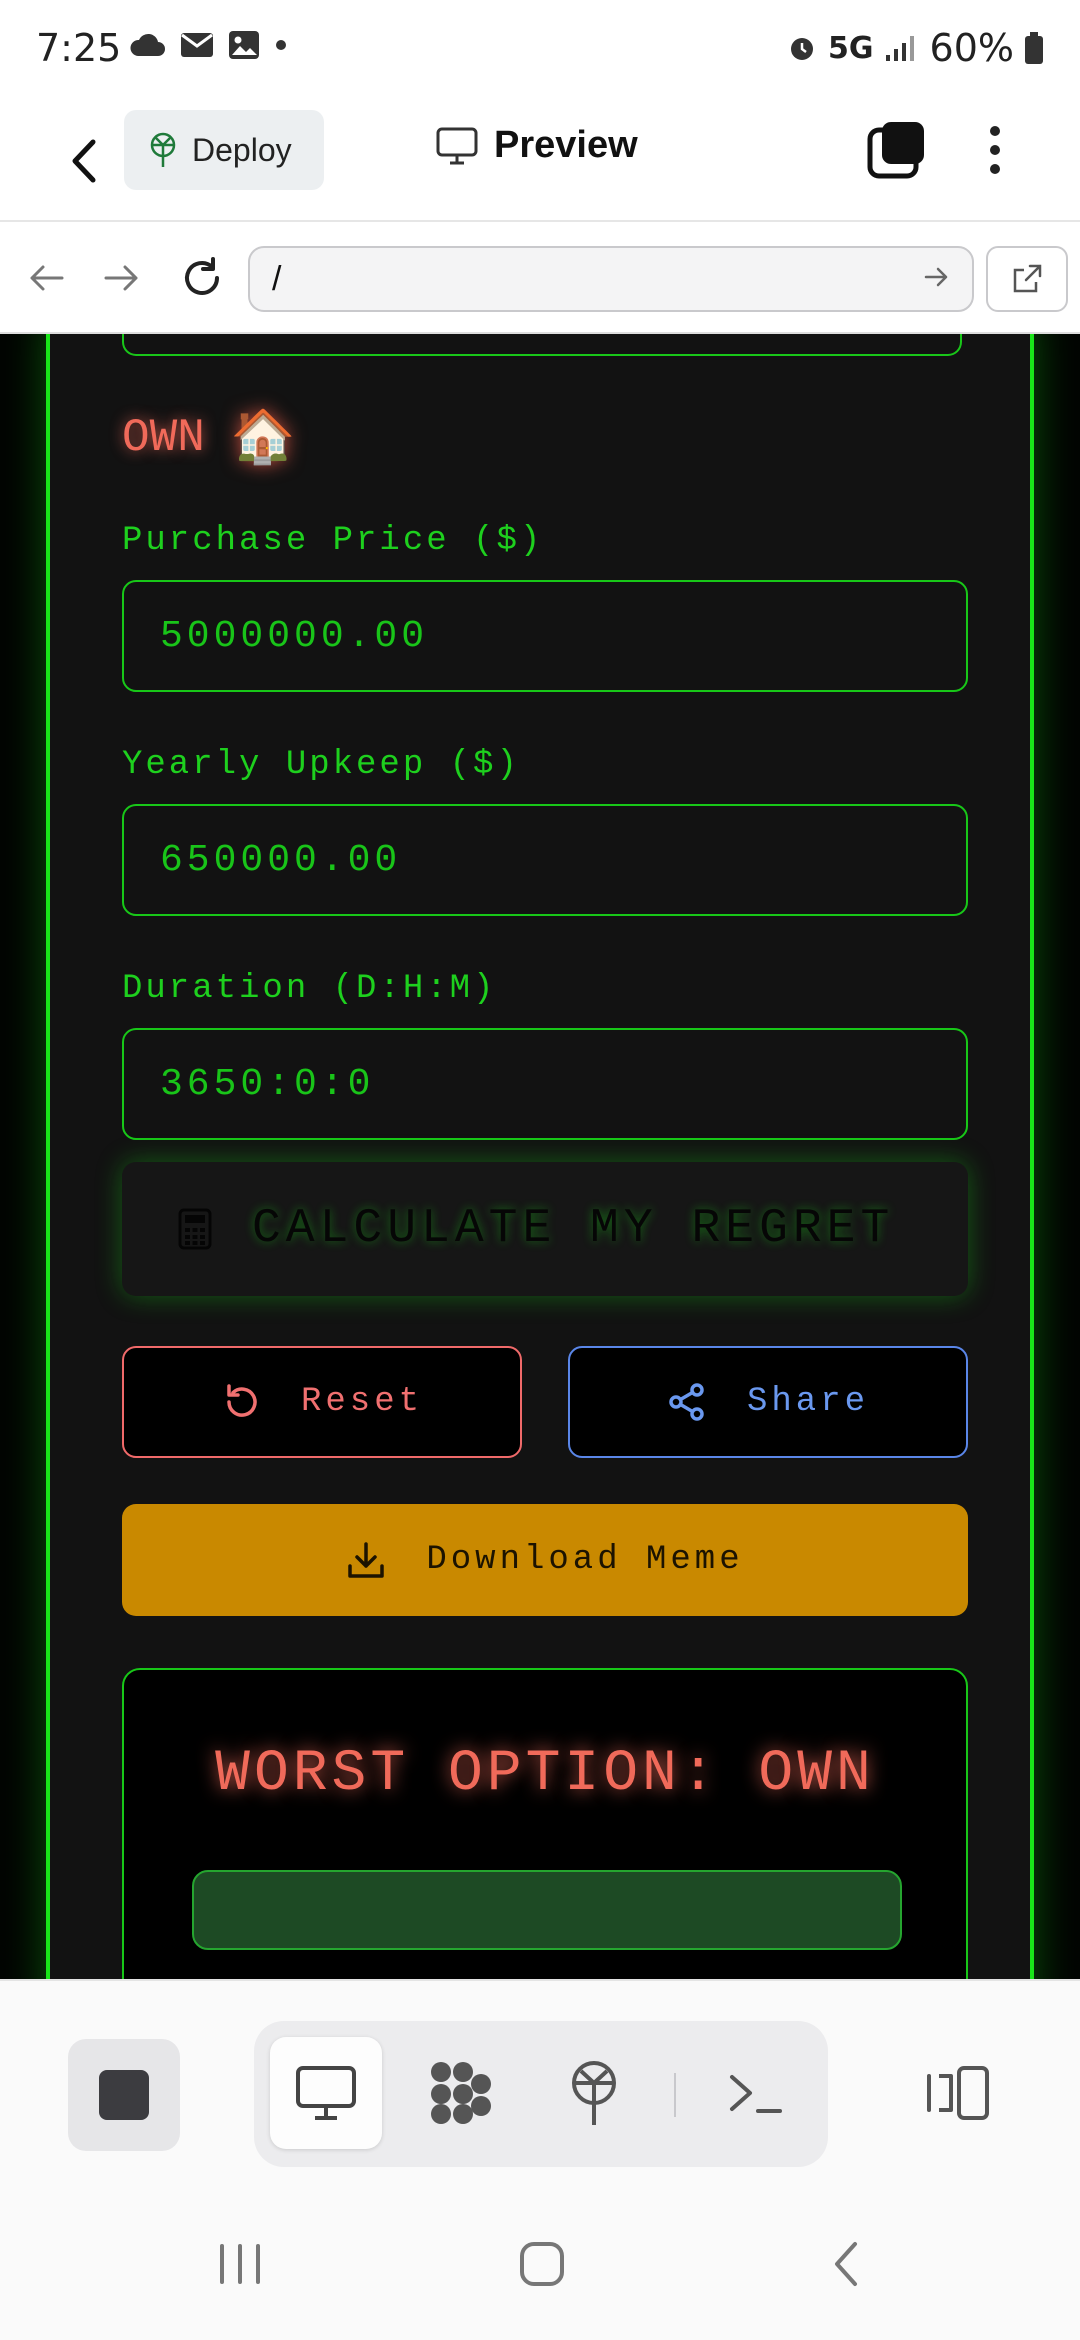  I want to click on result-card: WORST OPTION: OWN, so click(545, 1823).